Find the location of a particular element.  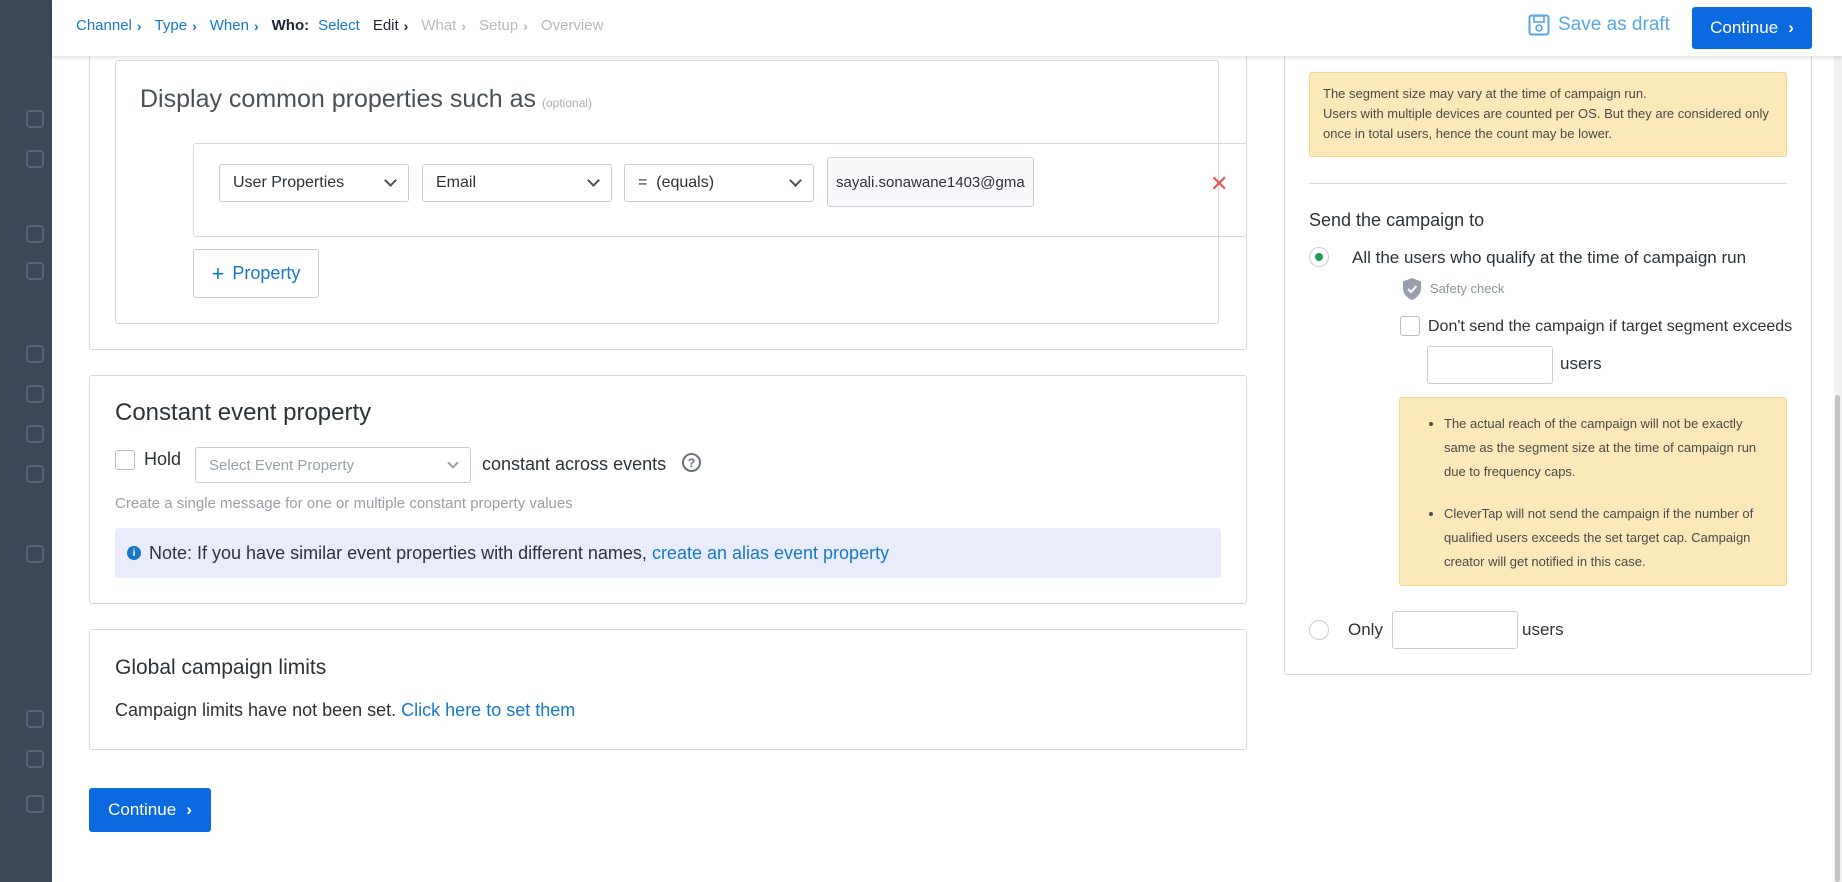

floppy-disk-icon is located at coordinates (1539, 25).